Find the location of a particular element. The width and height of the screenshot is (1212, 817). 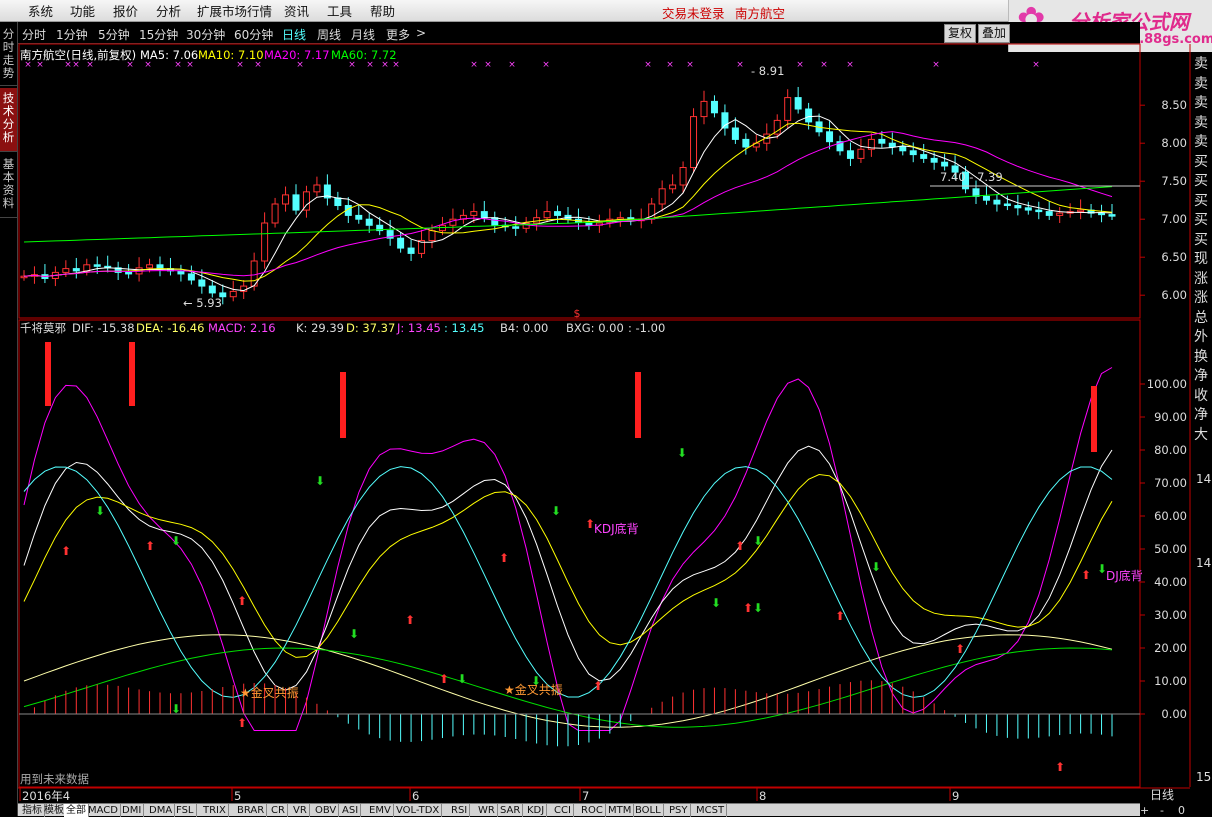

kdj-divergence-label: KDJ底背 is located at coordinates (616, 528).